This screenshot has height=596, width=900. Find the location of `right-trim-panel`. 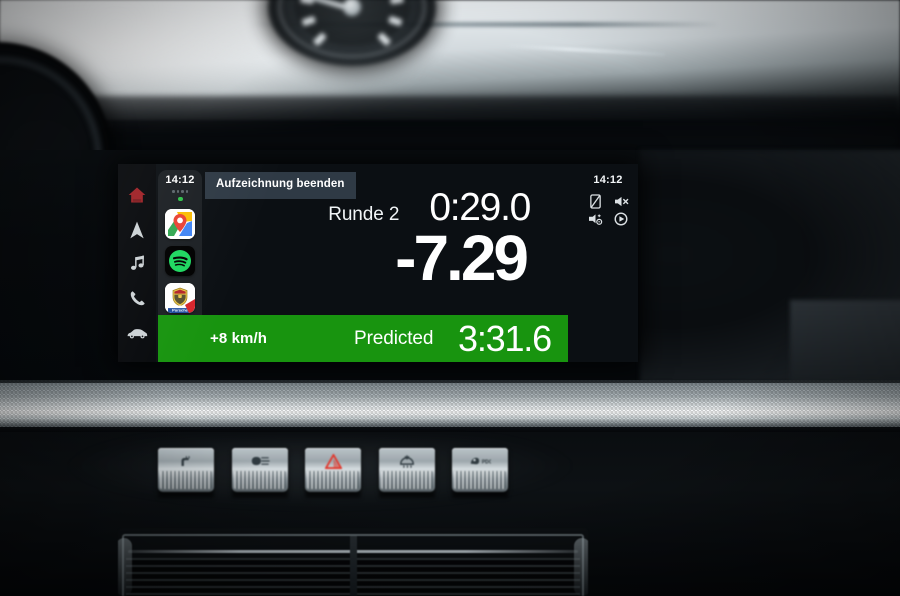

right-trim-panel is located at coordinates (845, 341).